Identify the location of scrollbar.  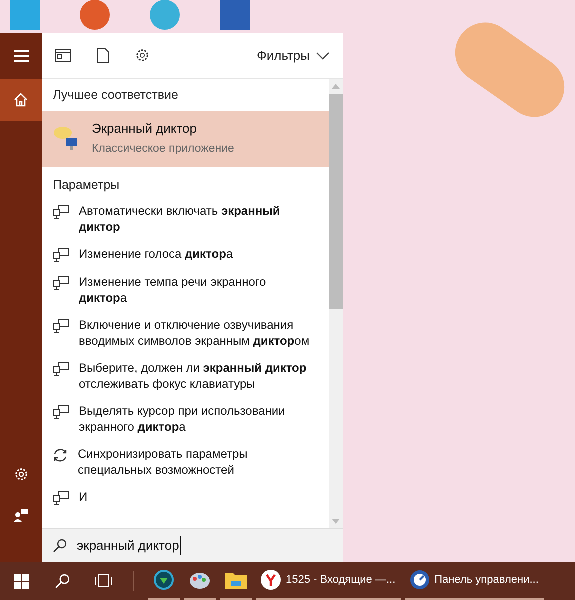
(336, 303).